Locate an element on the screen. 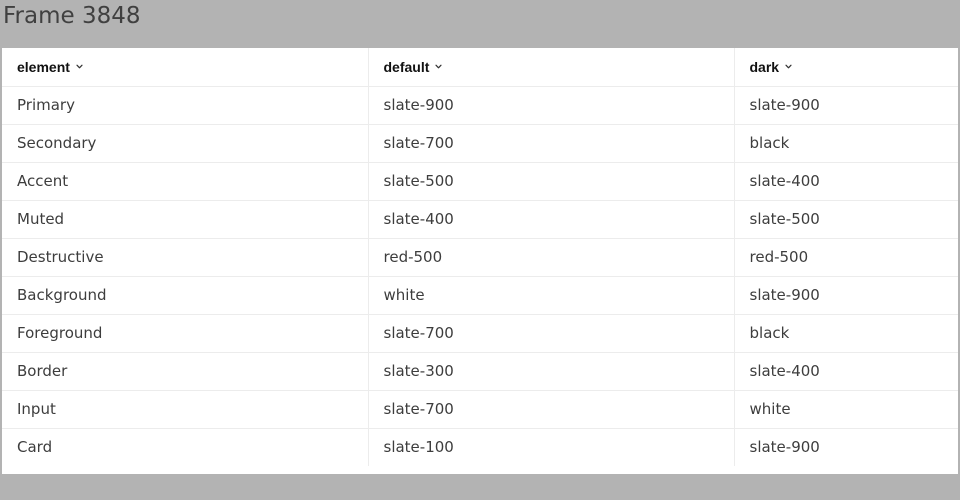 The height and width of the screenshot is (500, 960). table-row: Card slate-100 slate-900 is located at coordinates (480, 447).